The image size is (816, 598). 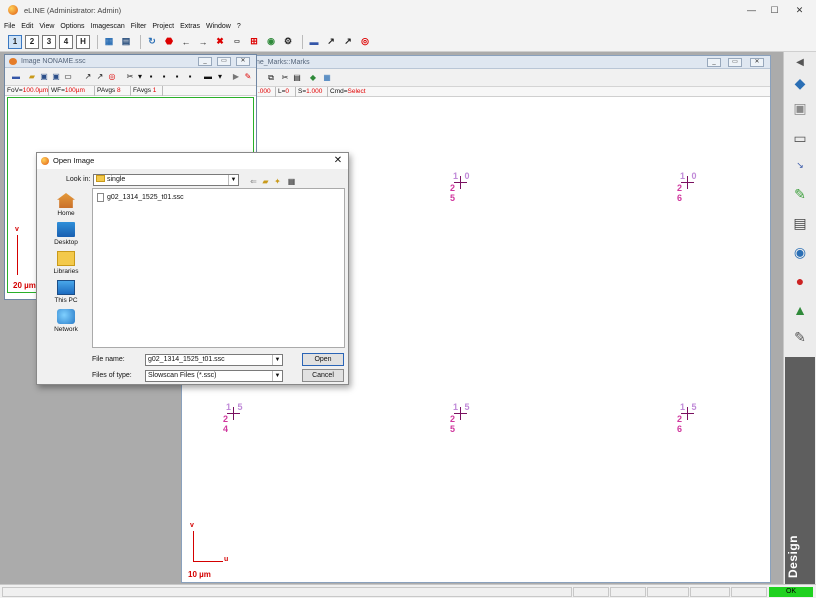 I want to click on menu-options: Options, so click(x=72, y=26).